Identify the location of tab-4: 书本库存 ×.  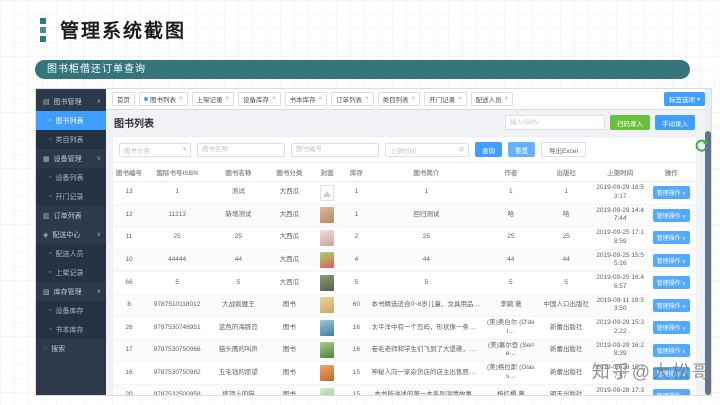
(306, 99).